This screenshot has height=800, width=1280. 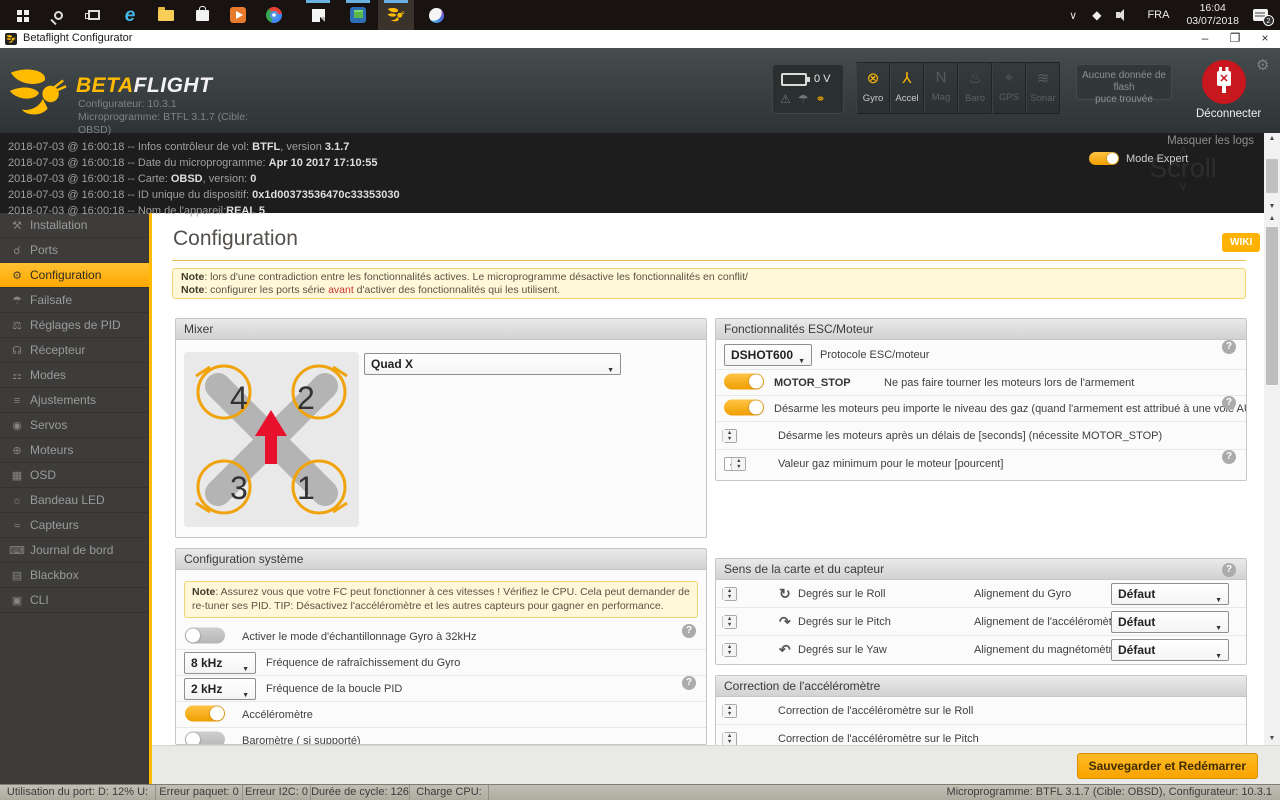 What do you see at coordinates (441, 428) in the screenshot?
I see `mixer-panel: Mixer 4 2 3 1 Quad X ▼` at bounding box center [441, 428].